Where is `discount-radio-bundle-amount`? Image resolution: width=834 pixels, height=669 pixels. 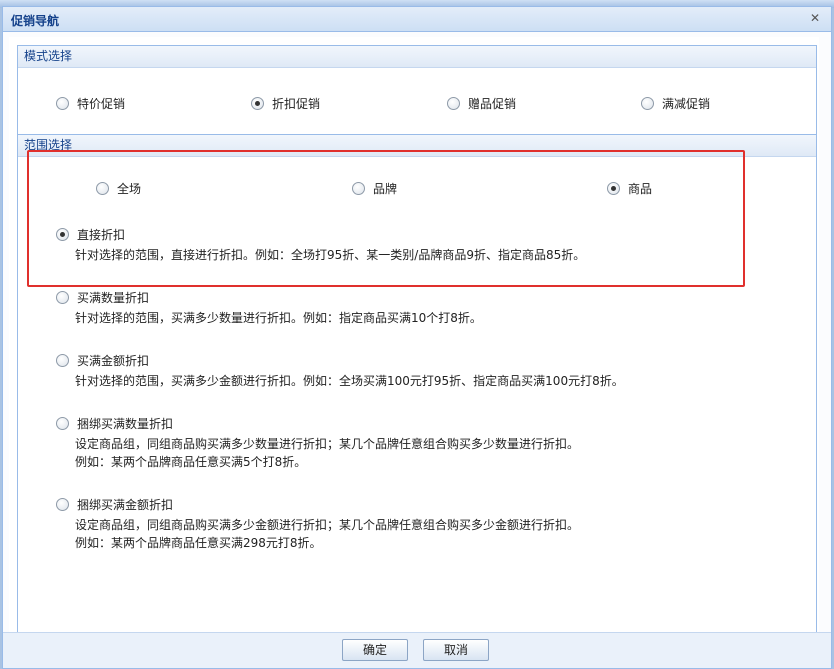
discount-radio-bundle-amount is located at coordinates (62, 504).